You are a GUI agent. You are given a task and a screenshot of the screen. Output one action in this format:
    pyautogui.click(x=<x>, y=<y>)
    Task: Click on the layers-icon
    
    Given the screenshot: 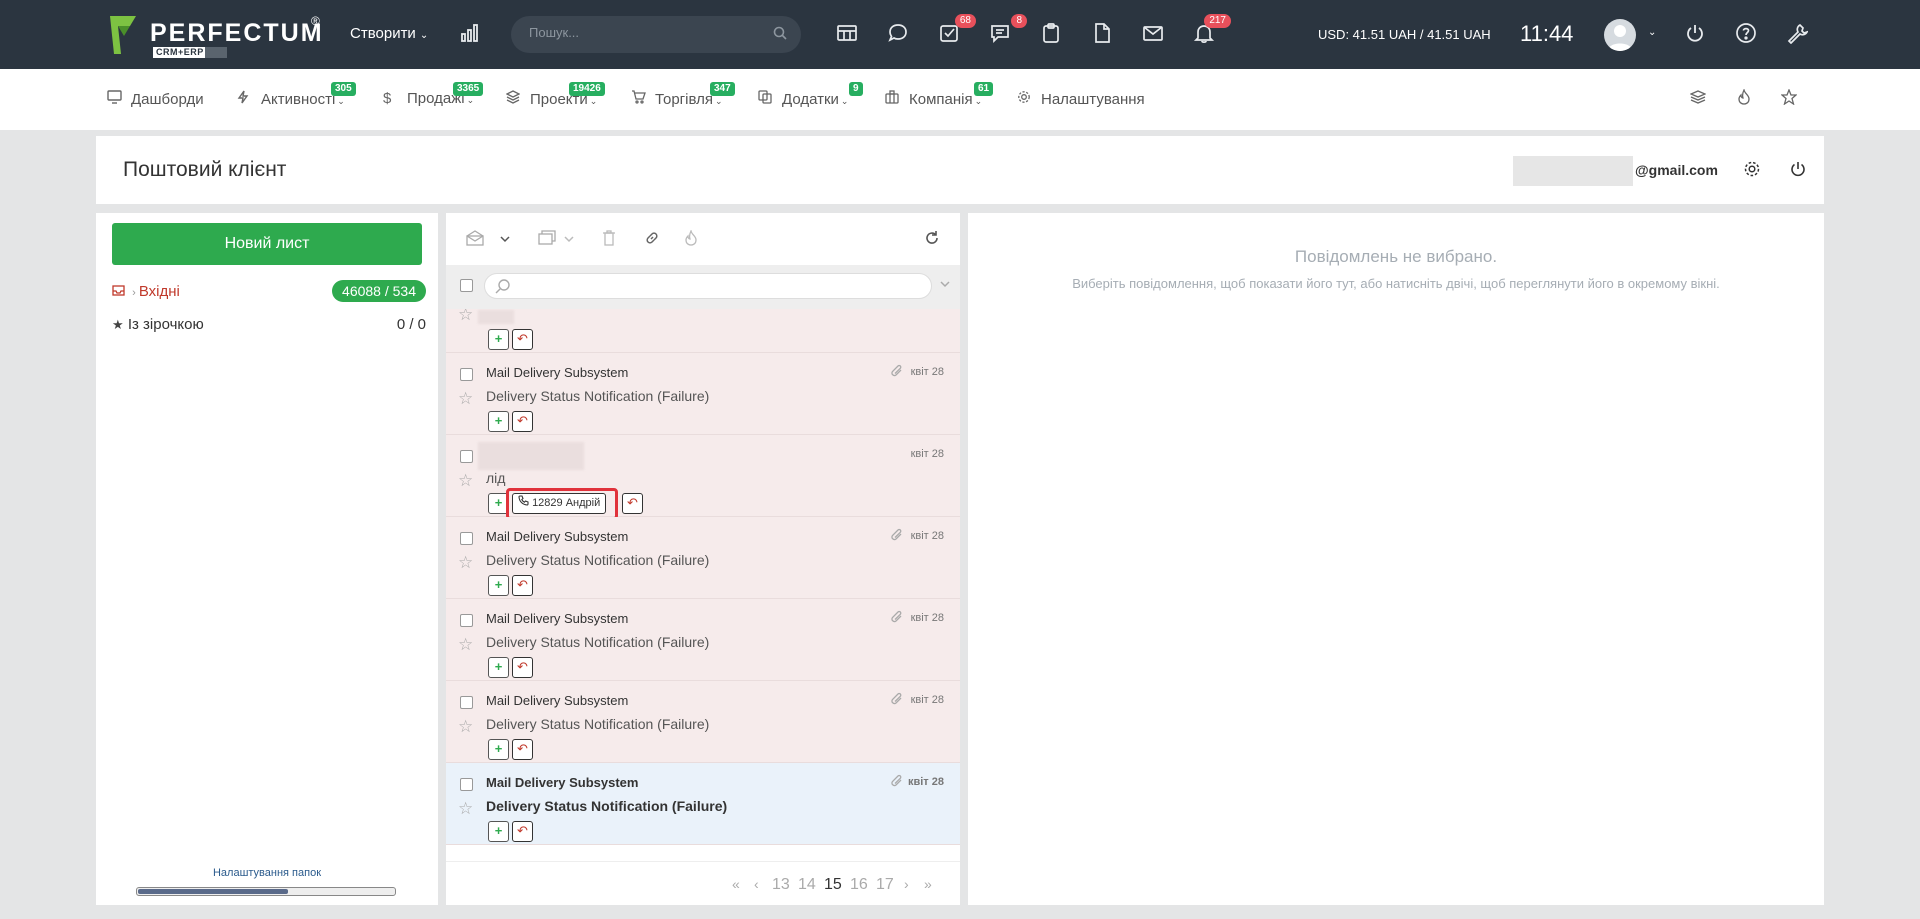 What is the action you would take?
    pyautogui.click(x=1698, y=98)
    